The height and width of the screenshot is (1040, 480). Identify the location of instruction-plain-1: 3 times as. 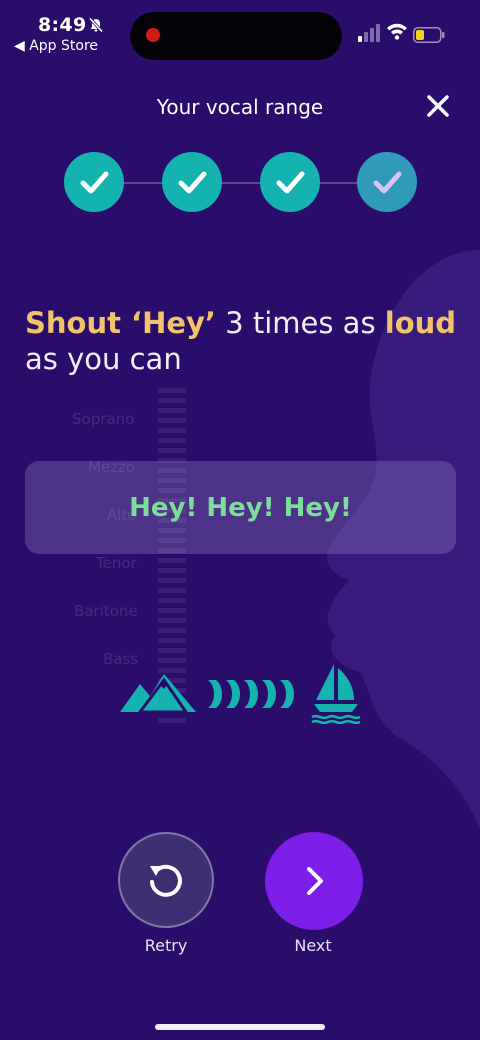
(300, 323).